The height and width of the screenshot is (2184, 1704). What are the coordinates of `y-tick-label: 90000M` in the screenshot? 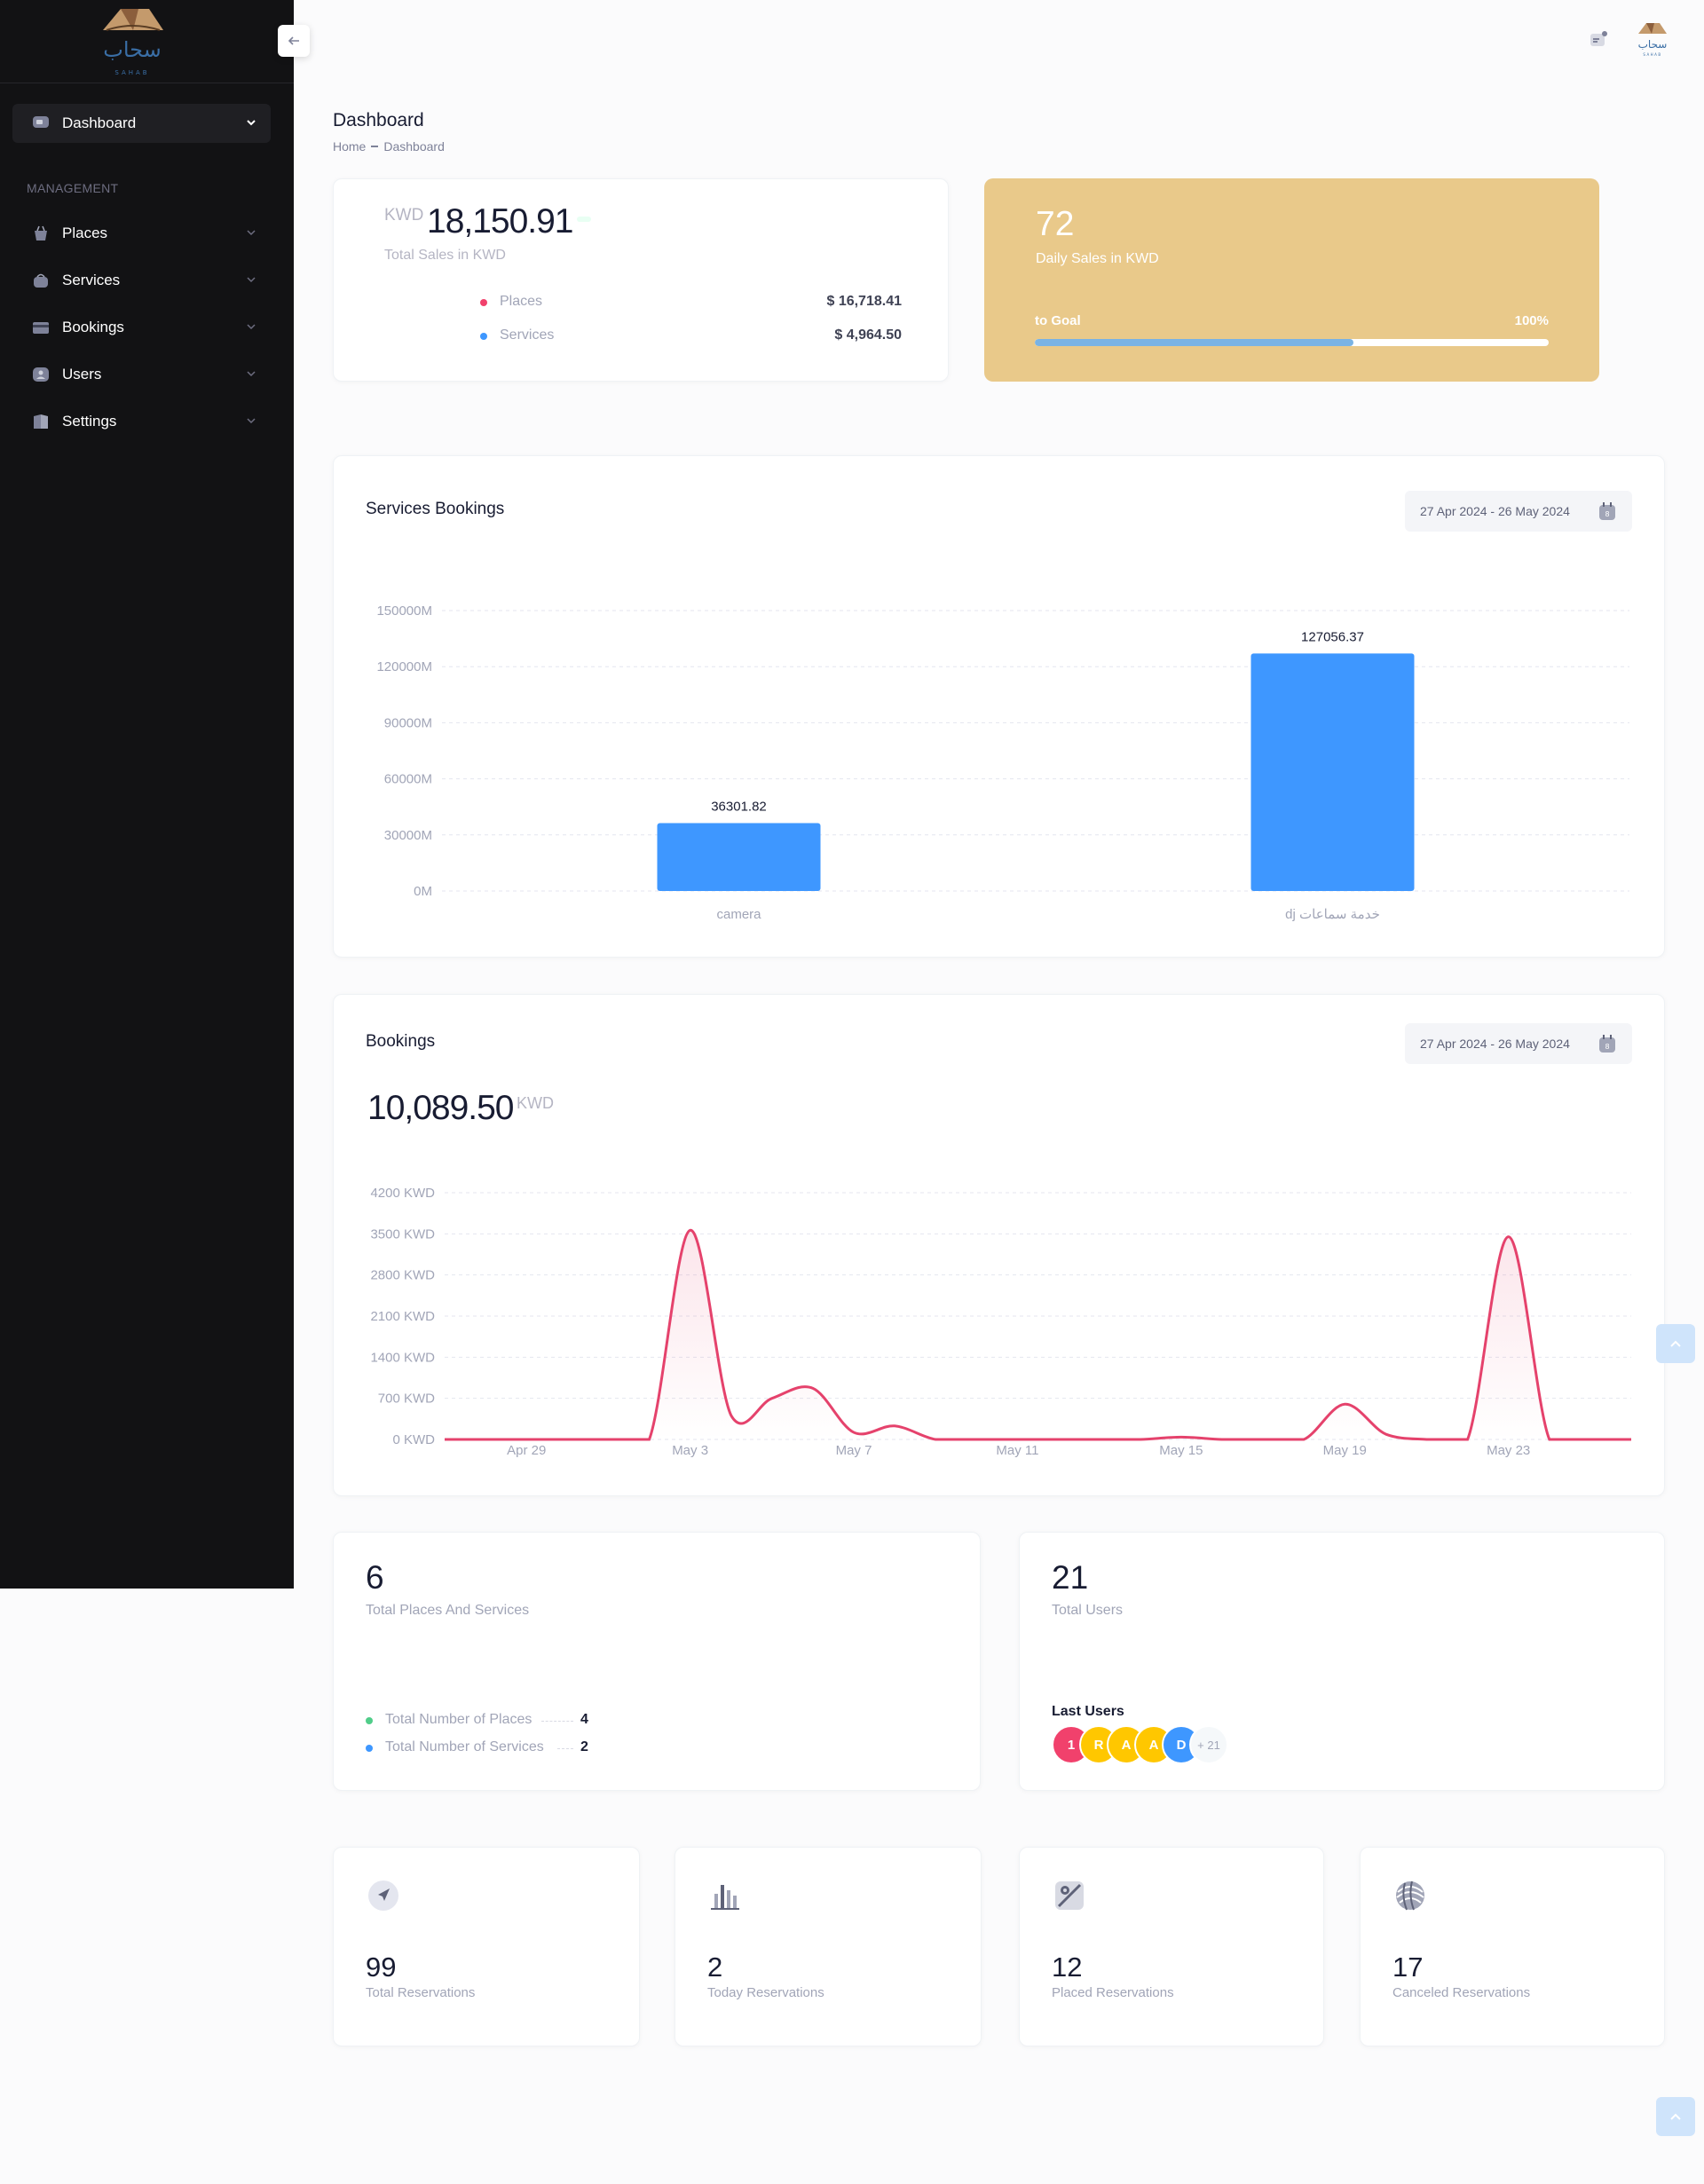 It's located at (408, 722).